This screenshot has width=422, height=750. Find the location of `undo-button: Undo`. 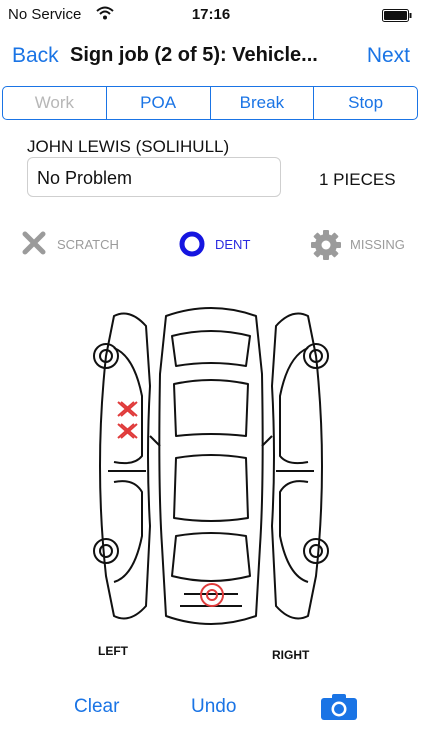

undo-button: Undo is located at coordinates (213, 707).